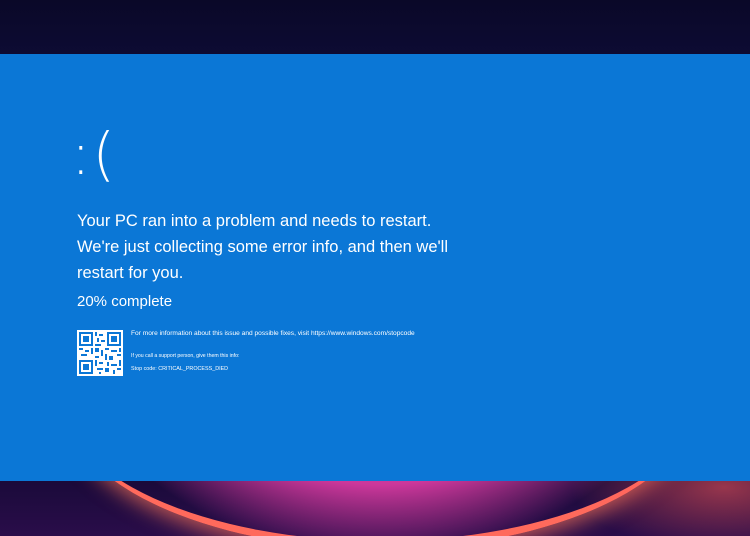 This screenshot has height=536, width=750. What do you see at coordinates (660, 508) in the screenshot?
I see `glow-right` at bounding box center [660, 508].